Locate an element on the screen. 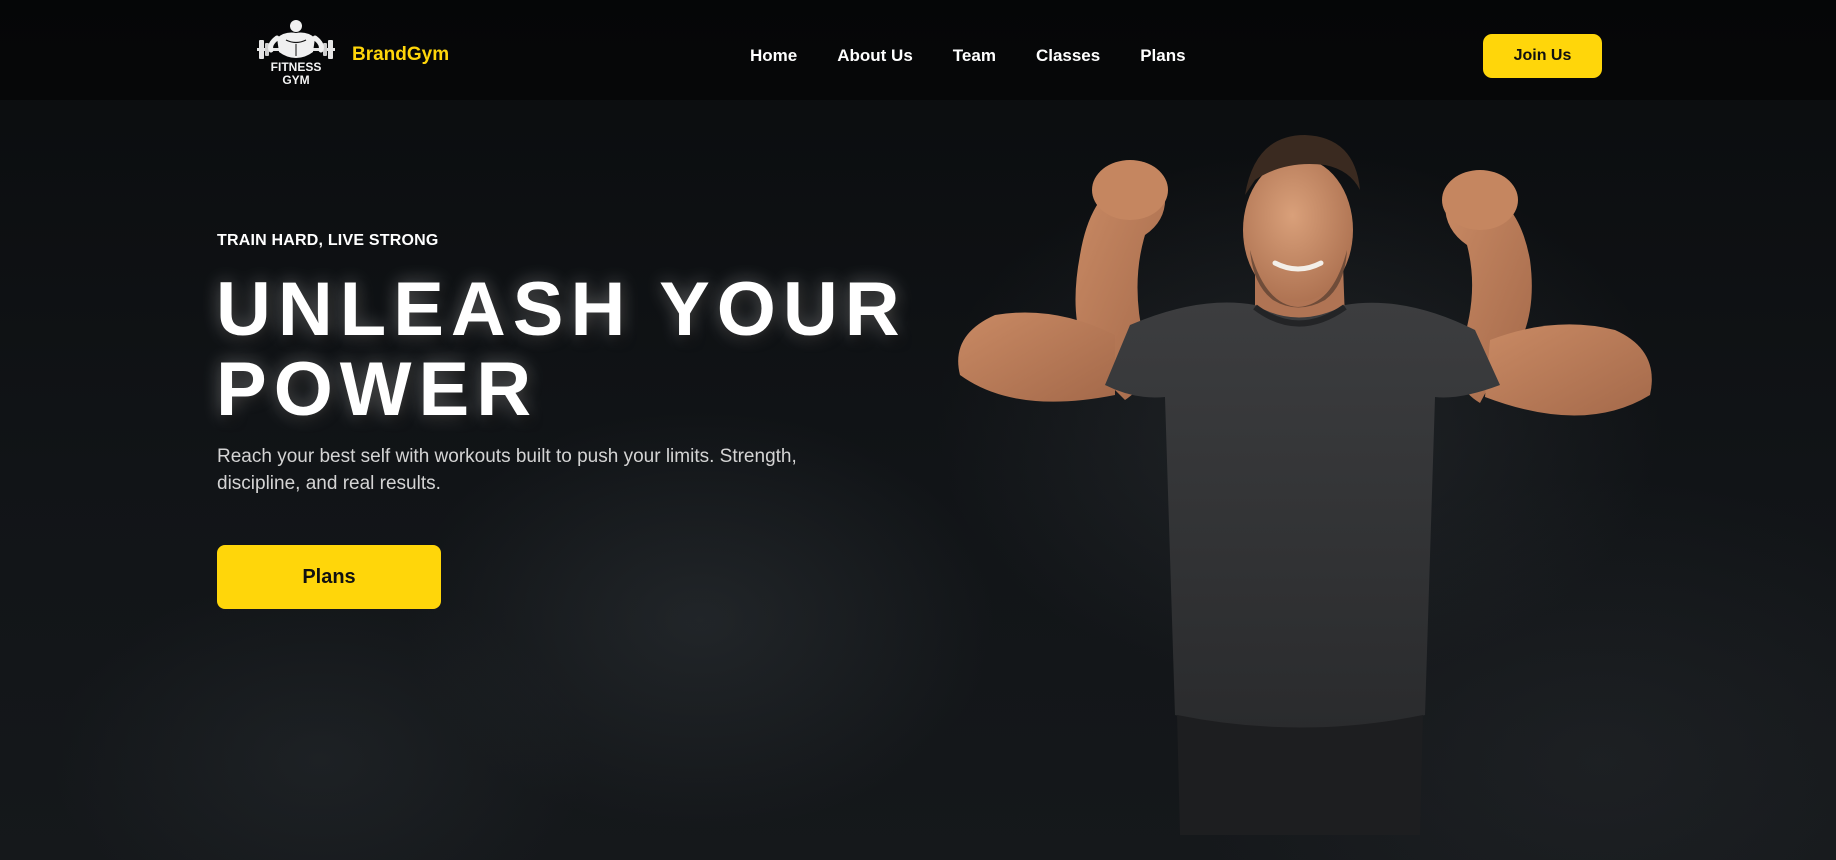 This screenshot has height=860, width=1836. hero-eyebrow: TRAIN HARD, LIVE STRONG is located at coordinates (328, 240).